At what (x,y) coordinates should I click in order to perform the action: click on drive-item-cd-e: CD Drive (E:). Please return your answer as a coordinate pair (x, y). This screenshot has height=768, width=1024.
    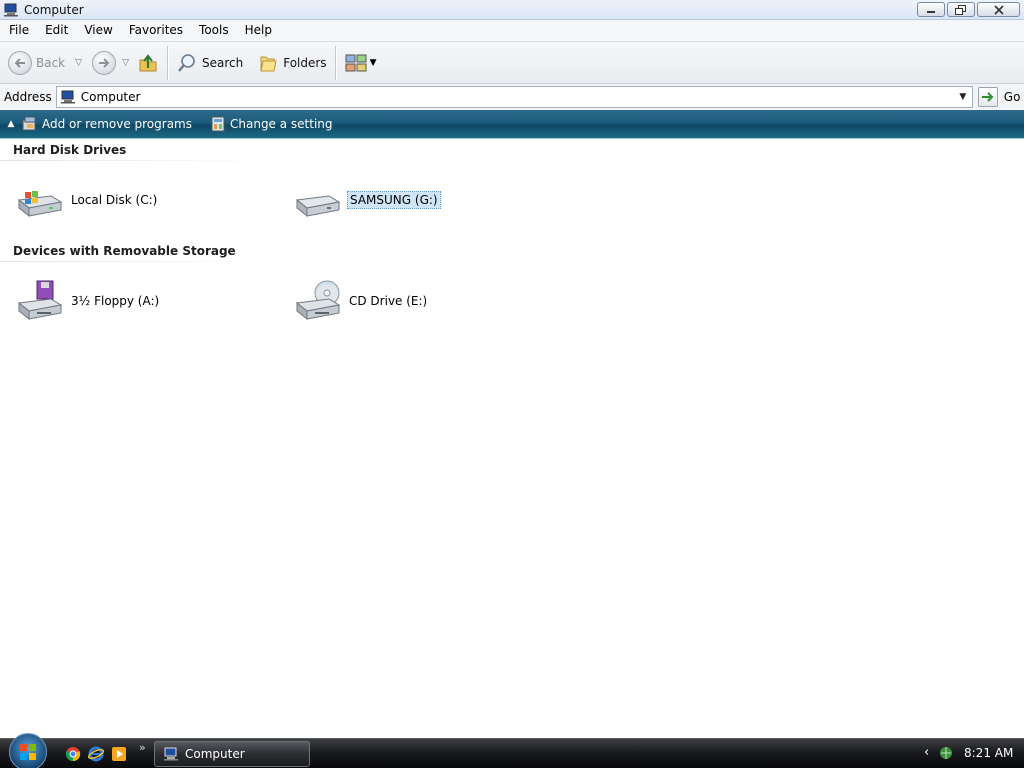
    Looking at the image, I should click on (361, 301).